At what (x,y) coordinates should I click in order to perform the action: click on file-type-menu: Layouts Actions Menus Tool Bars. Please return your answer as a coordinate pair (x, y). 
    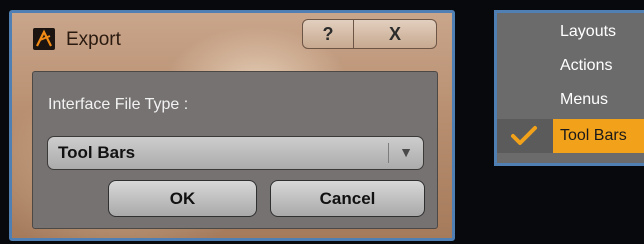
    Looking at the image, I should click on (569, 88).